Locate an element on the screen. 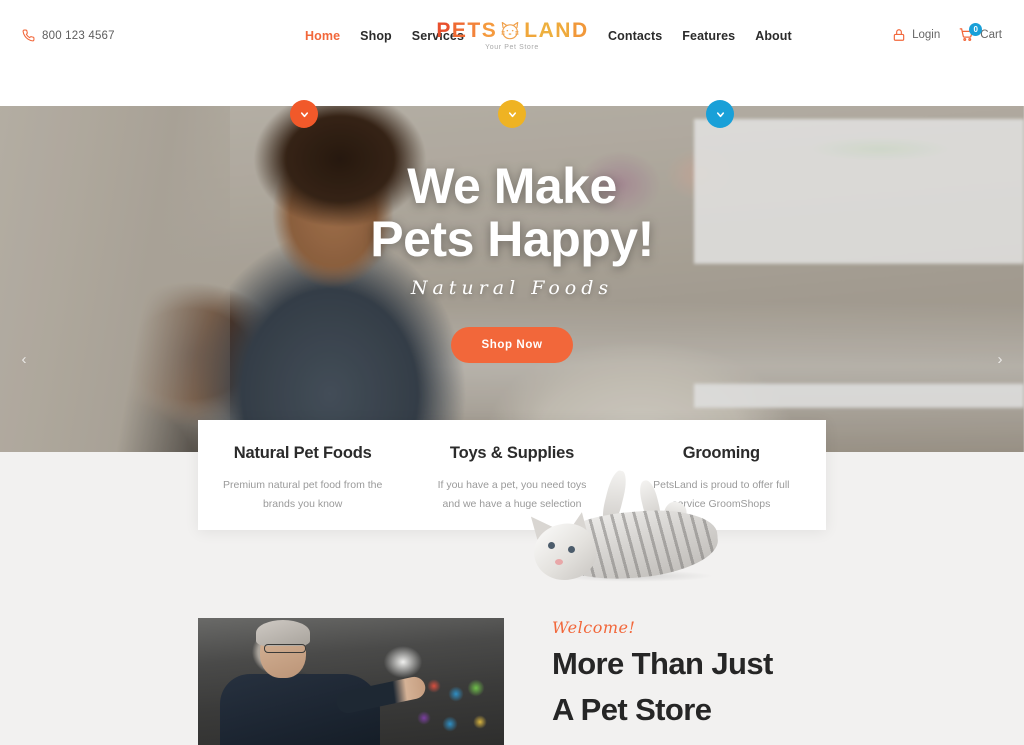 The height and width of the screenshot is (745, 1024). welcome-script-label: Welcome! is located at coordinates (594, 627).